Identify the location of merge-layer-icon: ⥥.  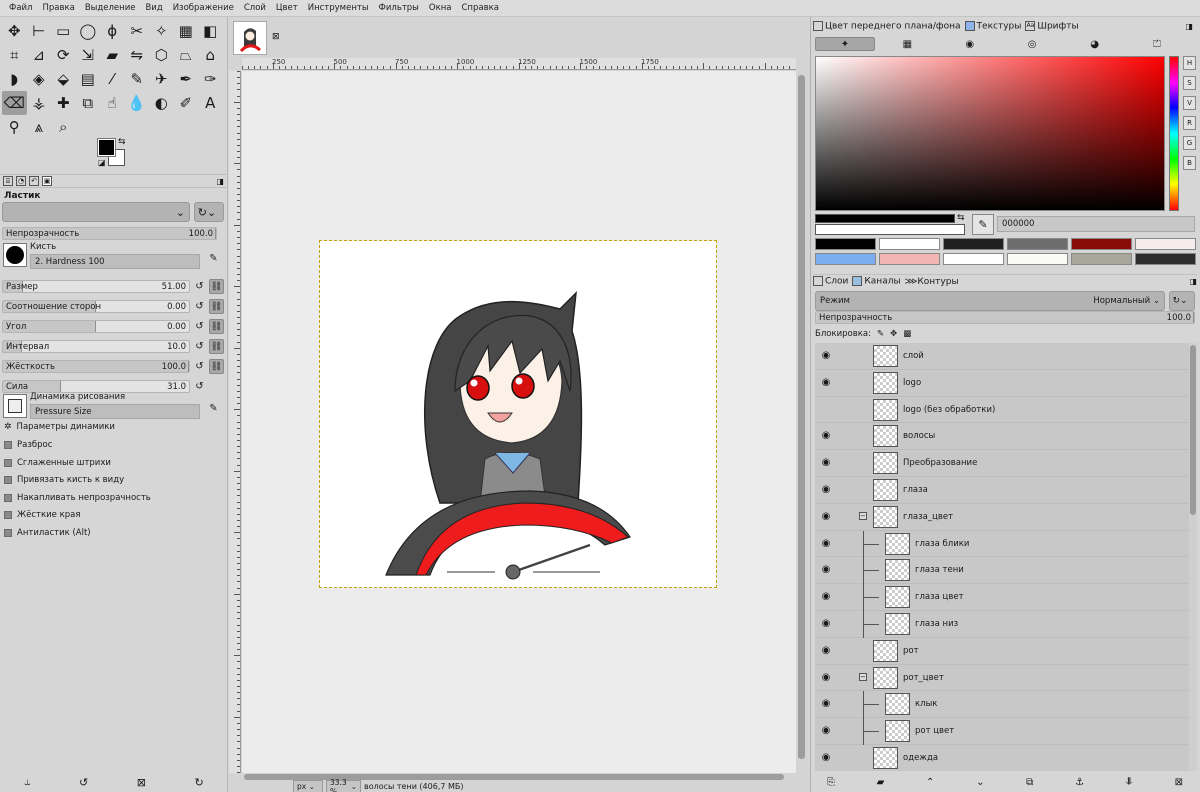
(1129, 782).